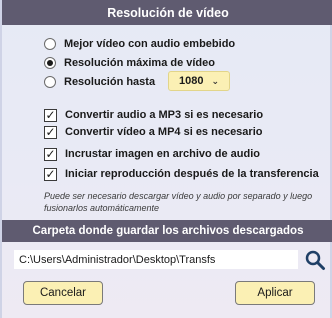 This screenshot has width=332, height=318. I want to click on radio-label: Resolución máxima de vídeo, so click(139, 63).